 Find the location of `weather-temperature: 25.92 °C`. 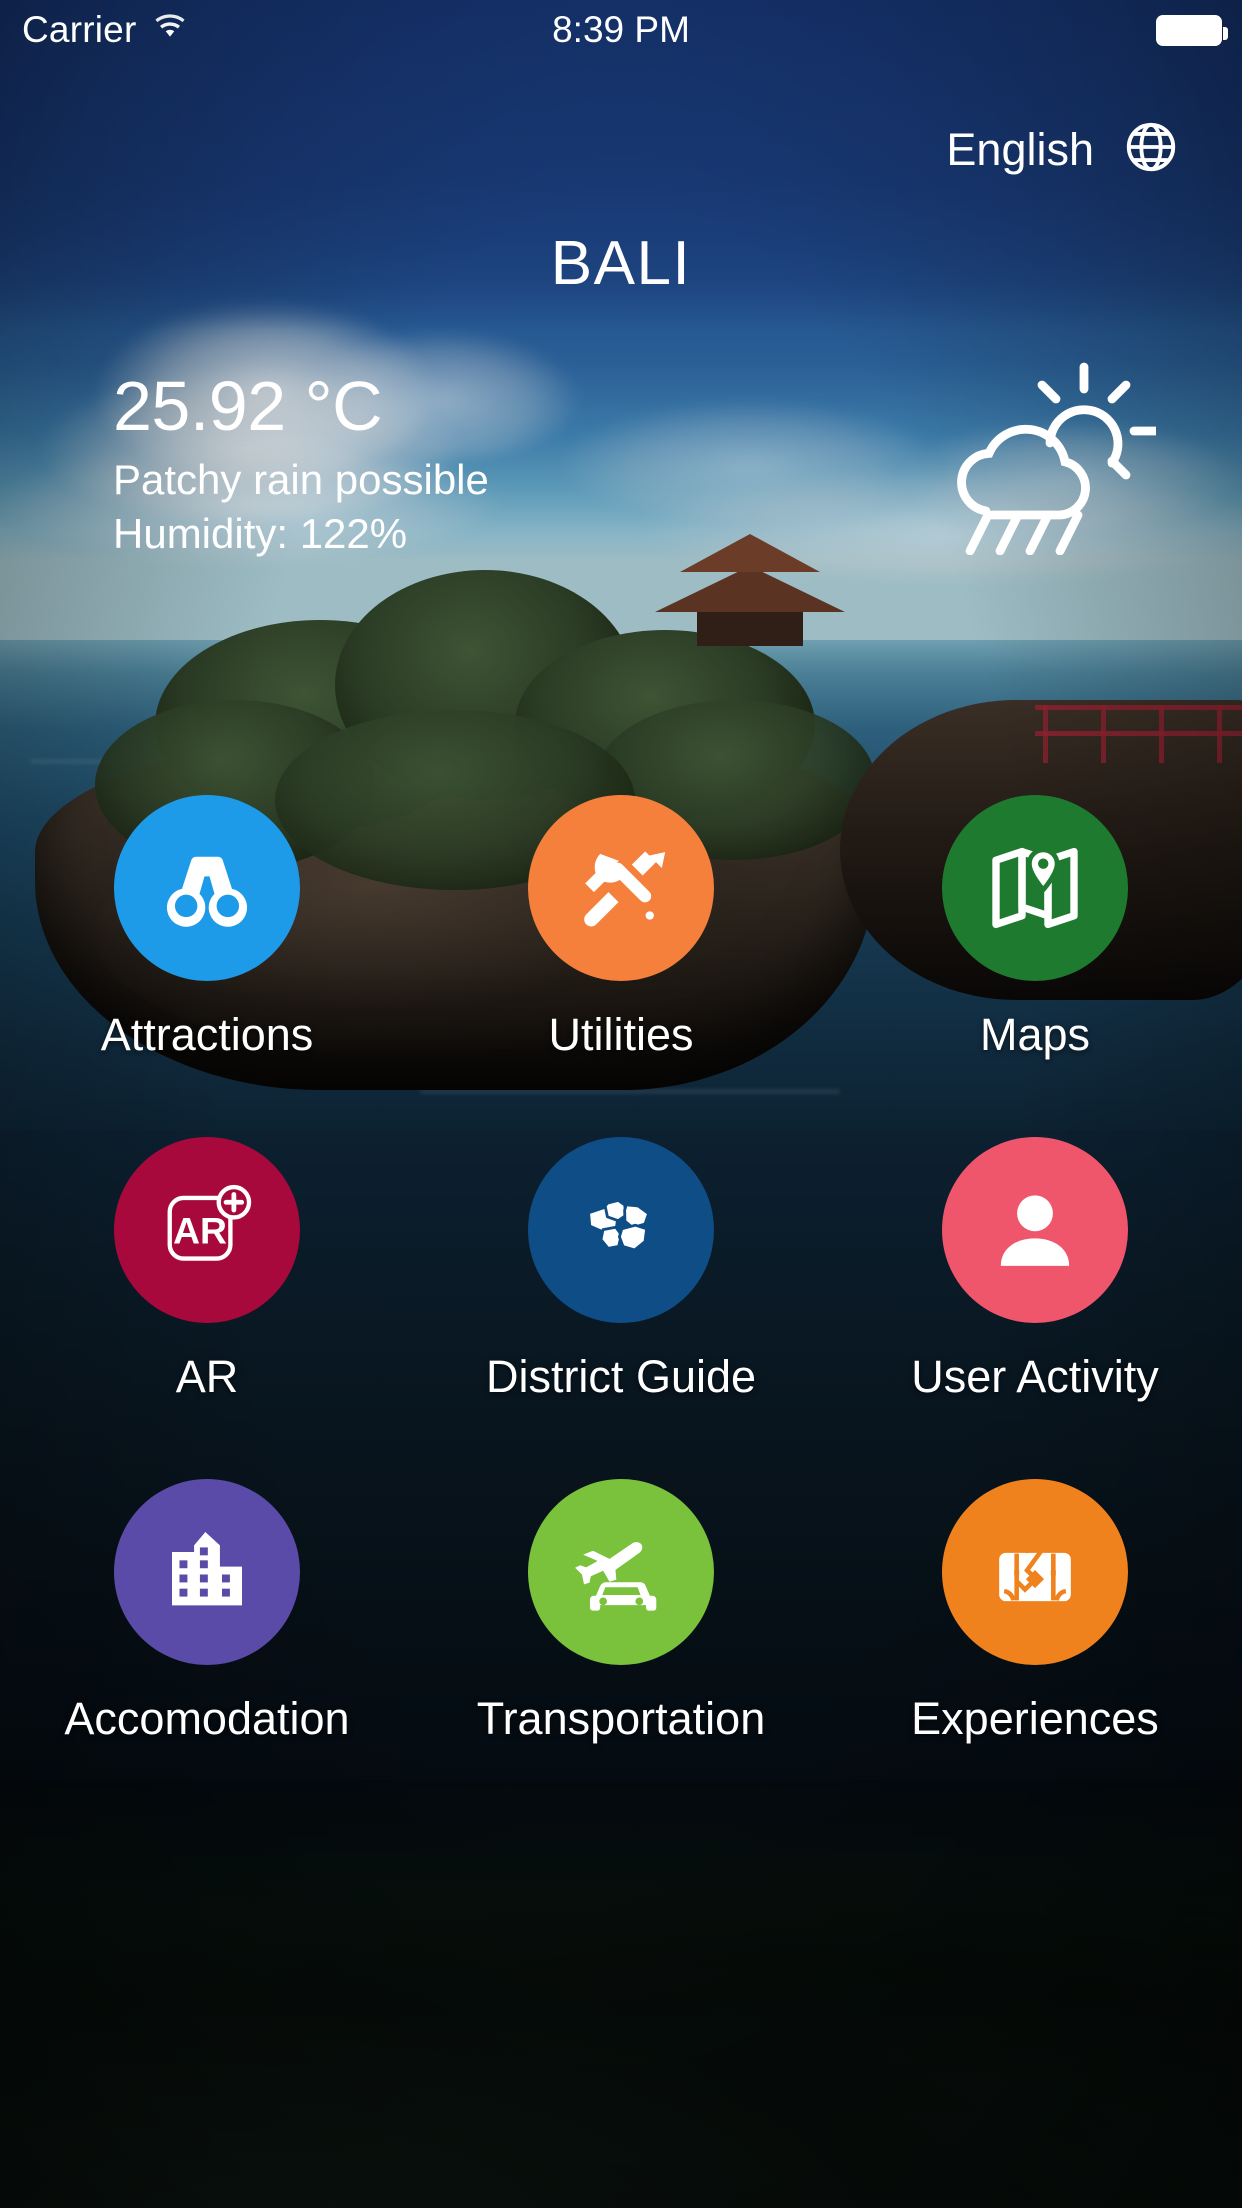

weather-temperature: 25.92 °C is located at coordinates (248, 406).